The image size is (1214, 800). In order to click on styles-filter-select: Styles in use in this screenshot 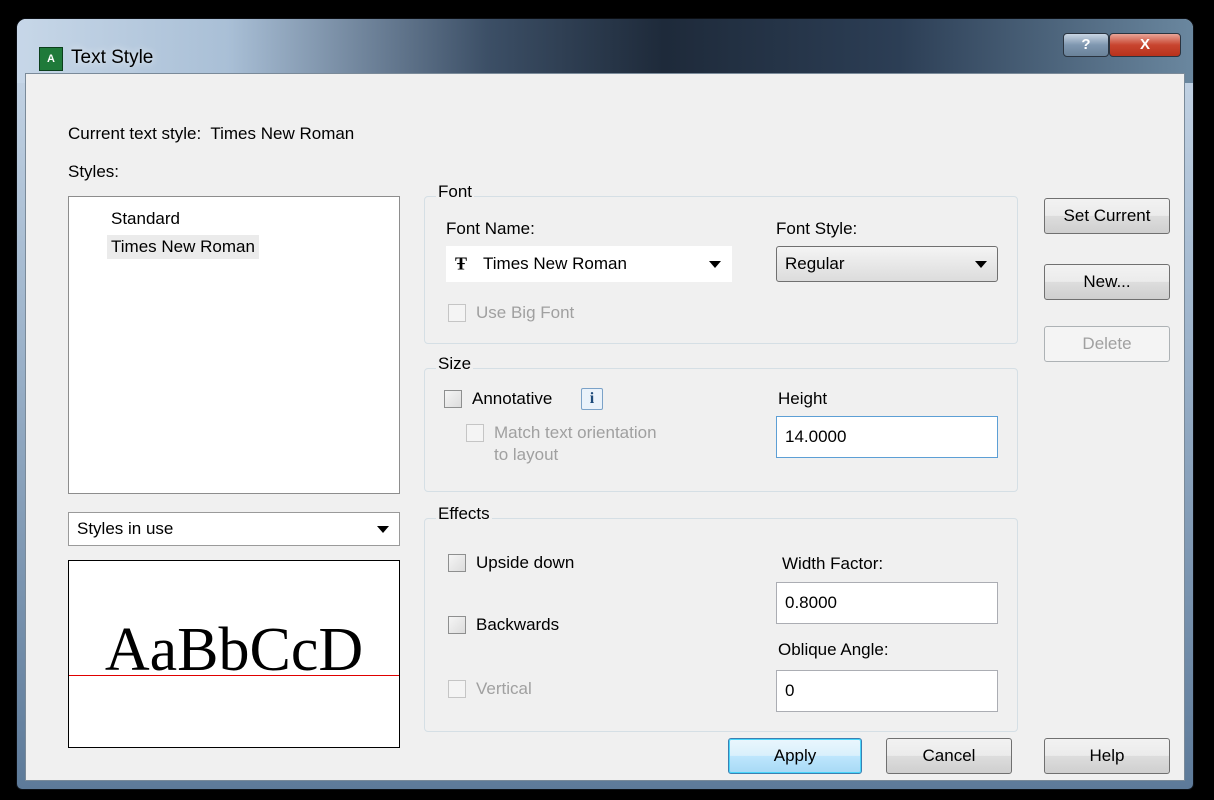, I will do `click(234, 529)`.